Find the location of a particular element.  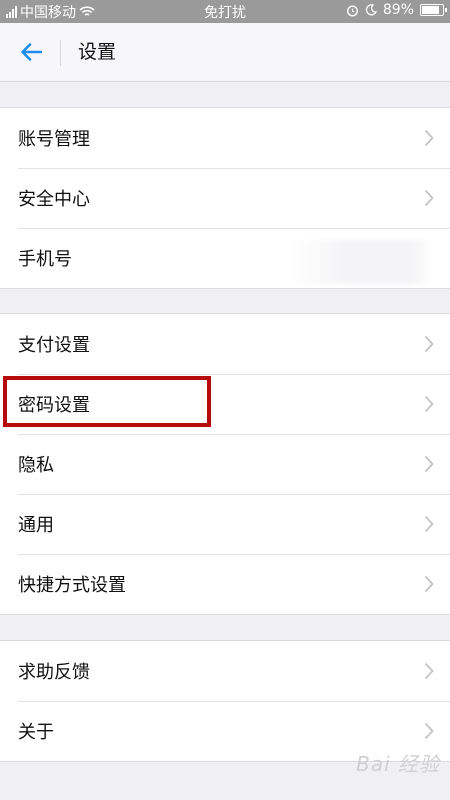

battery-percent: 89% is located at coordinates (398, 10).